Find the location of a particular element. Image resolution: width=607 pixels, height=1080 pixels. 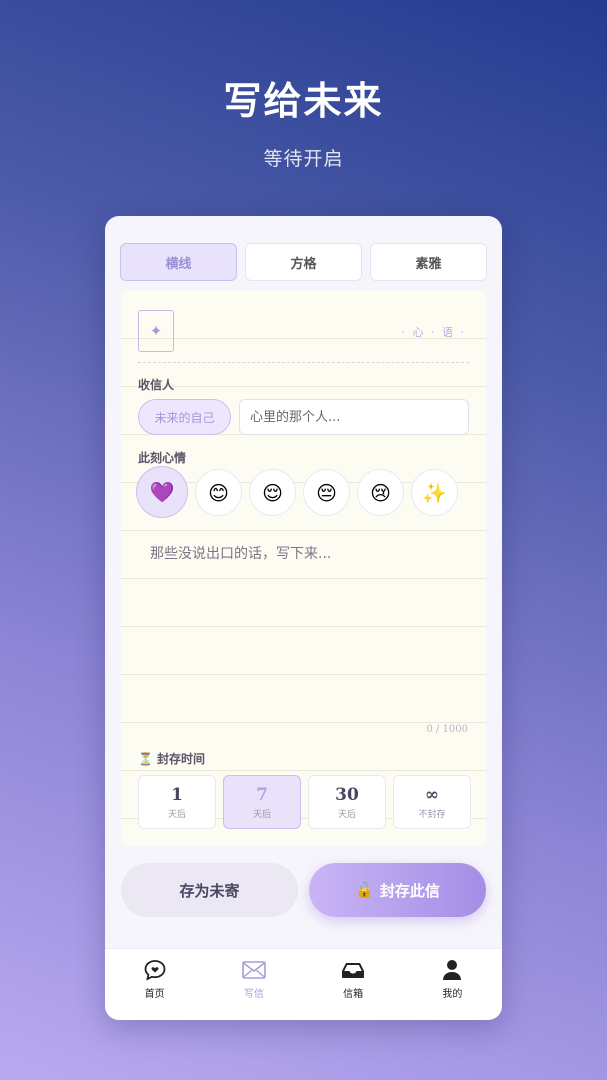

page-subtitle: 等待开启 is located at coordinates (303, 159).